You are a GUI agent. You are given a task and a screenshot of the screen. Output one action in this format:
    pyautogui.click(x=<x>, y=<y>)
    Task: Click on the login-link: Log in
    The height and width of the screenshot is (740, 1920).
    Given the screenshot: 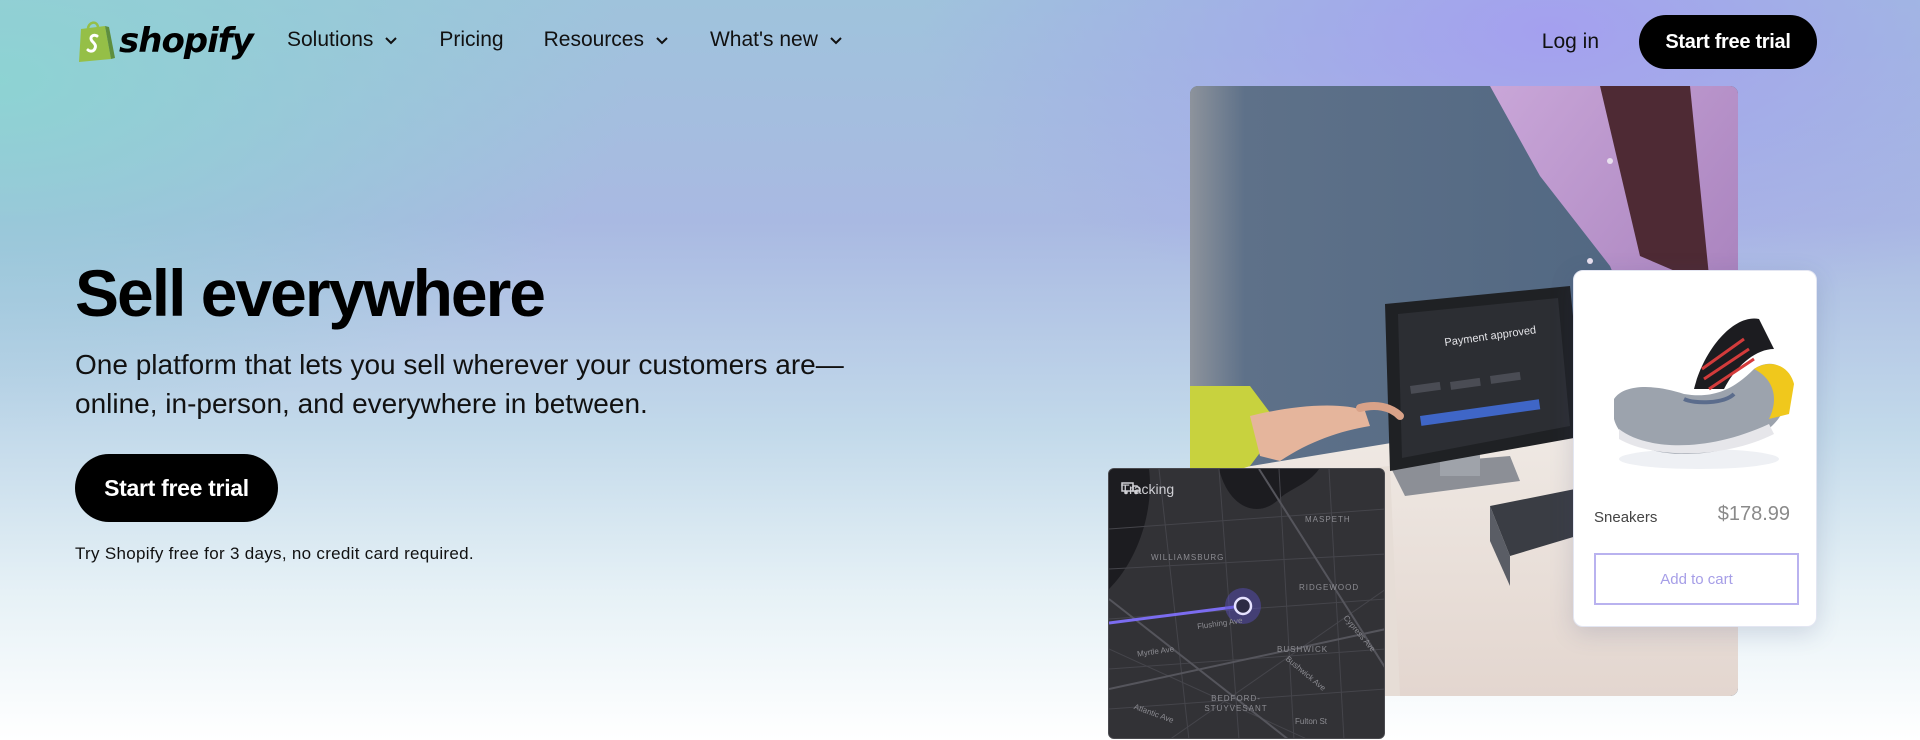 What is the action you would take?
    pyautogui.click(x=1570, y=42)
    